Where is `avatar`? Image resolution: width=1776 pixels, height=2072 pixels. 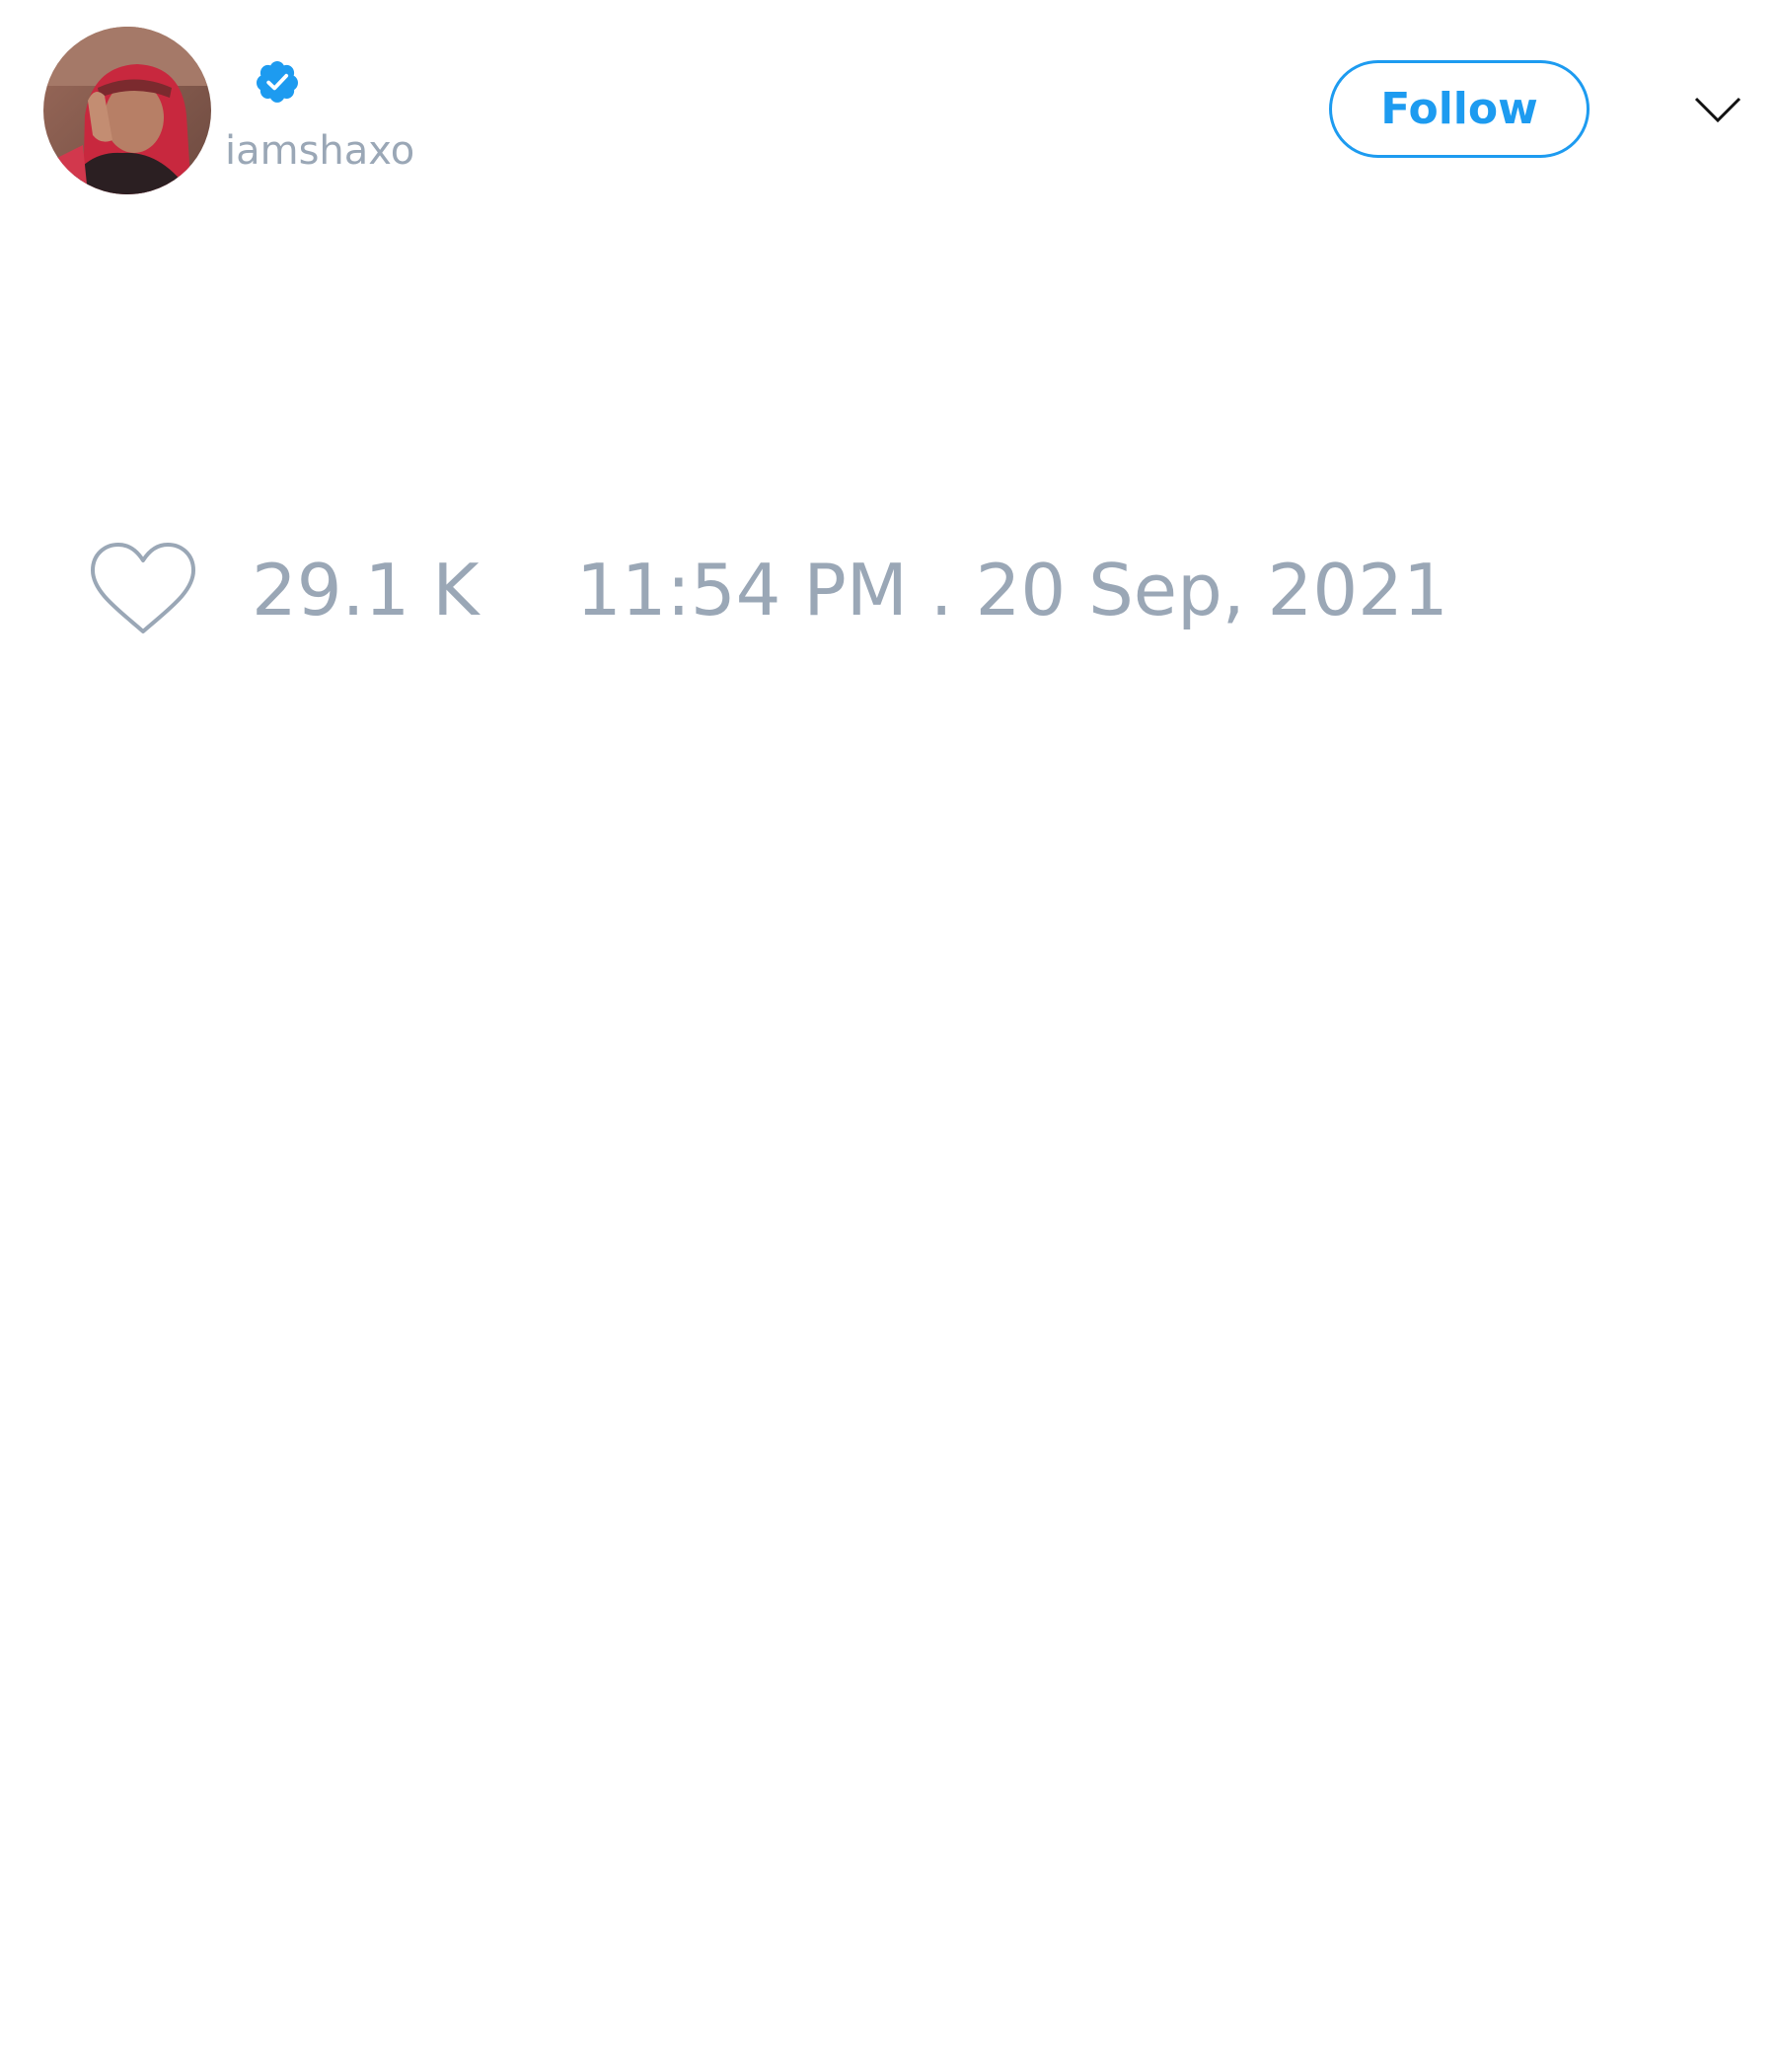 avatar is located at coordinates (127, 111).